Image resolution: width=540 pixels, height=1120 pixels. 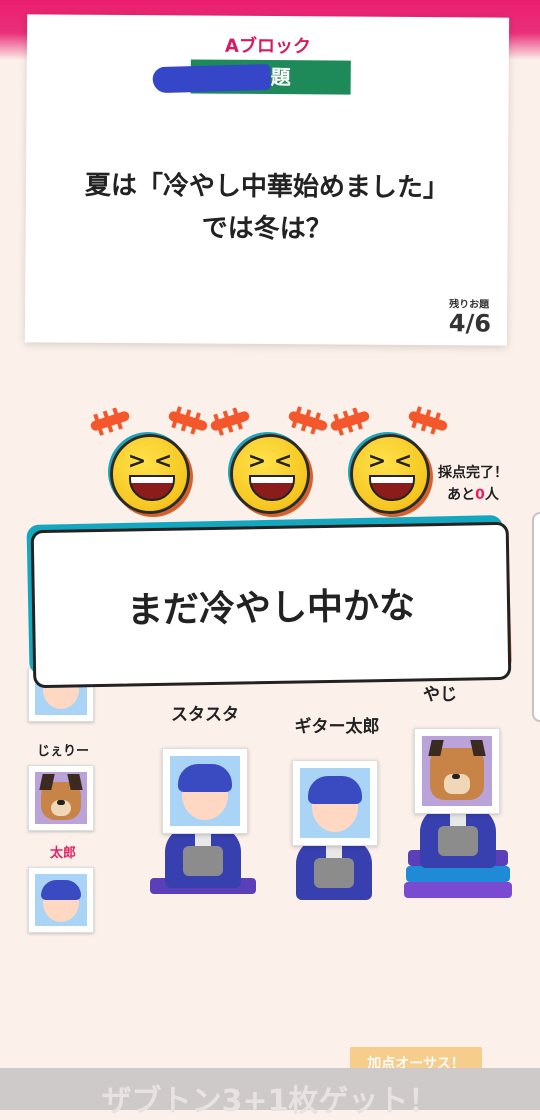 I want to click on brush-stroke-decoration, so click(x=212, y=78).